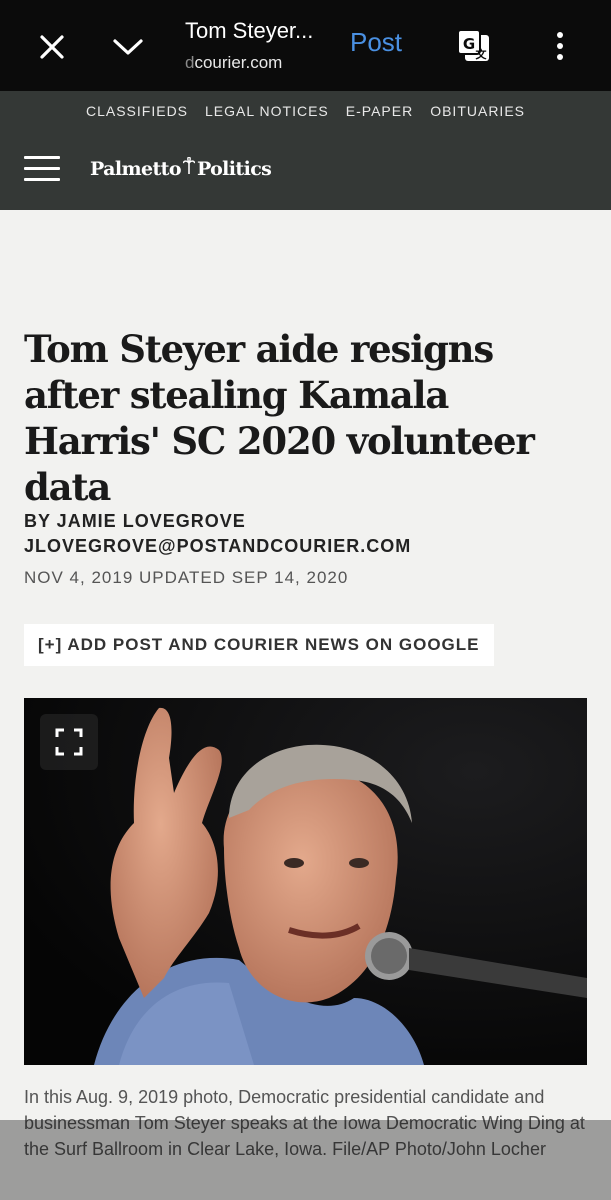 Image resolution: width=611 pixels, height=1200 pixels. I want to click on nav-e-paper: E-PAPER, so click(379, 111).